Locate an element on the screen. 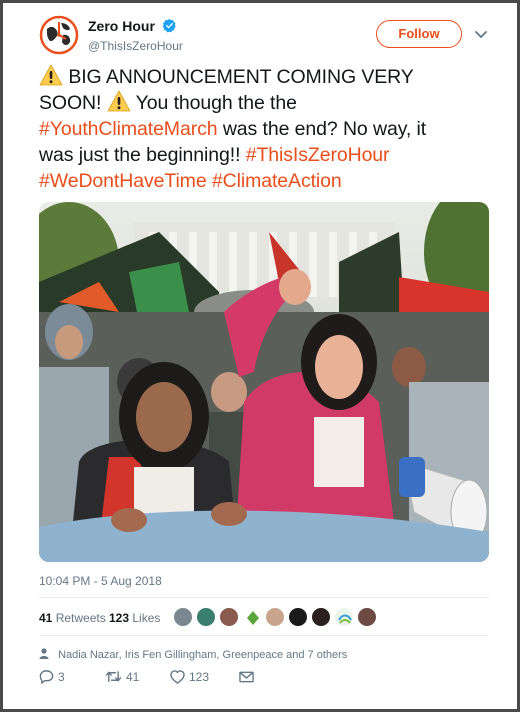 This screenshot has height=712, width=520. reply-icon is located at coordinates (46, 677).